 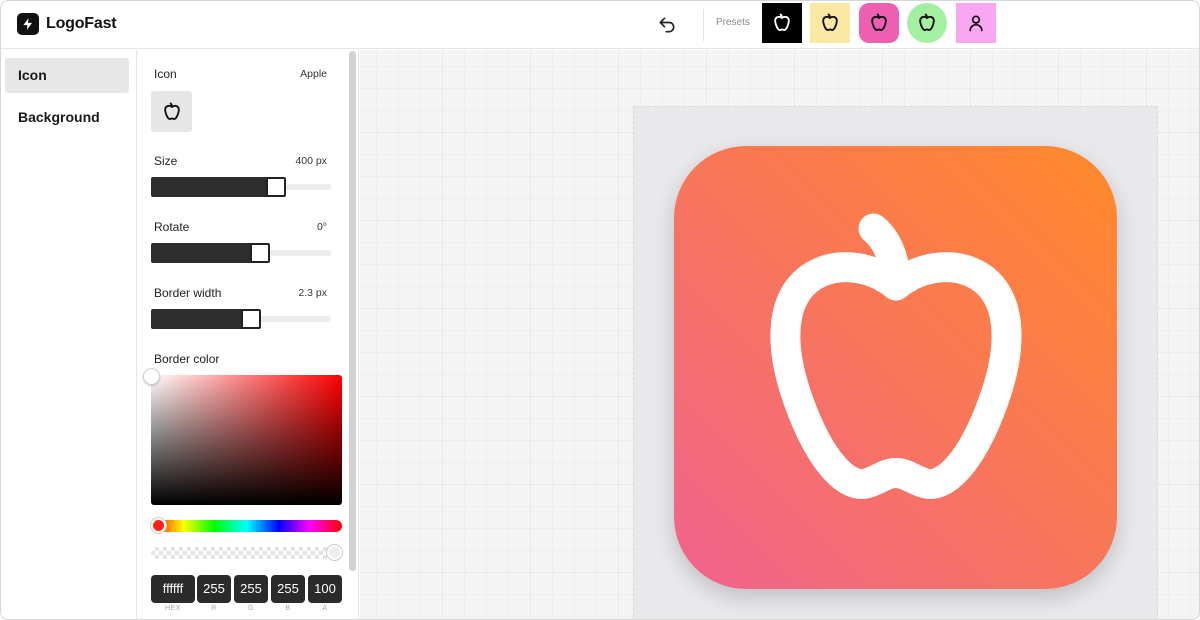 What do you see at coordinates (288, 589) in the screenshot?
I see `blue-input: 255` at bounding box center [288, 589].